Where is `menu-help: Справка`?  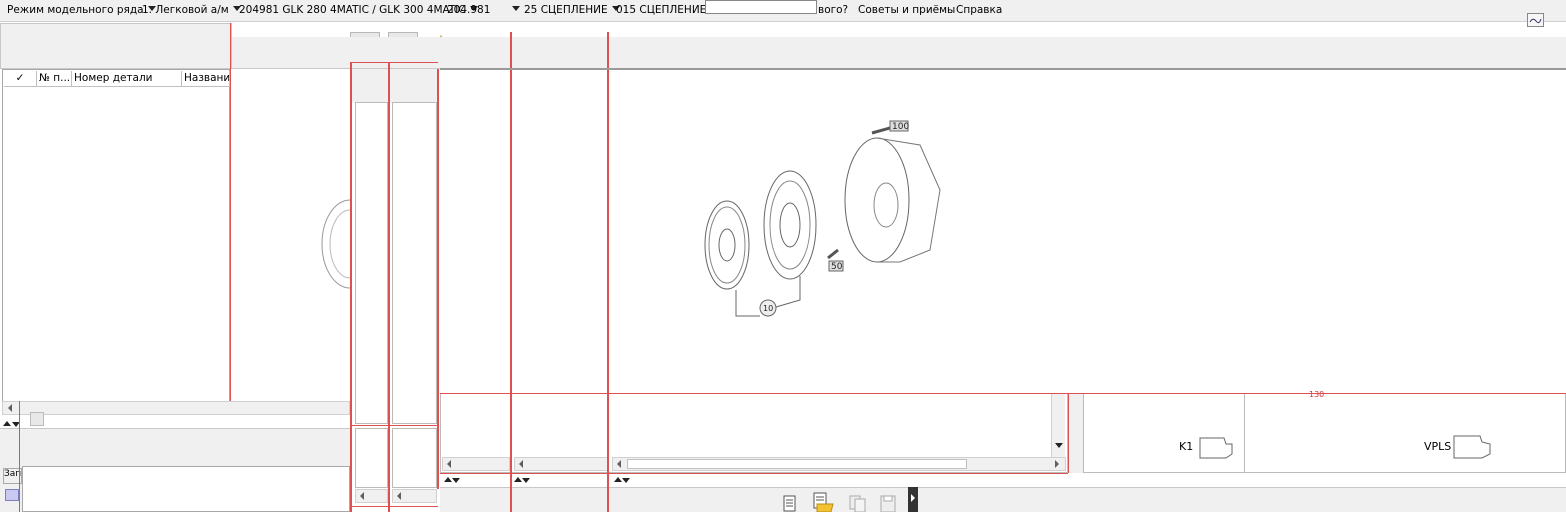 menu-help: Справка is located at coordinates (979, 10).